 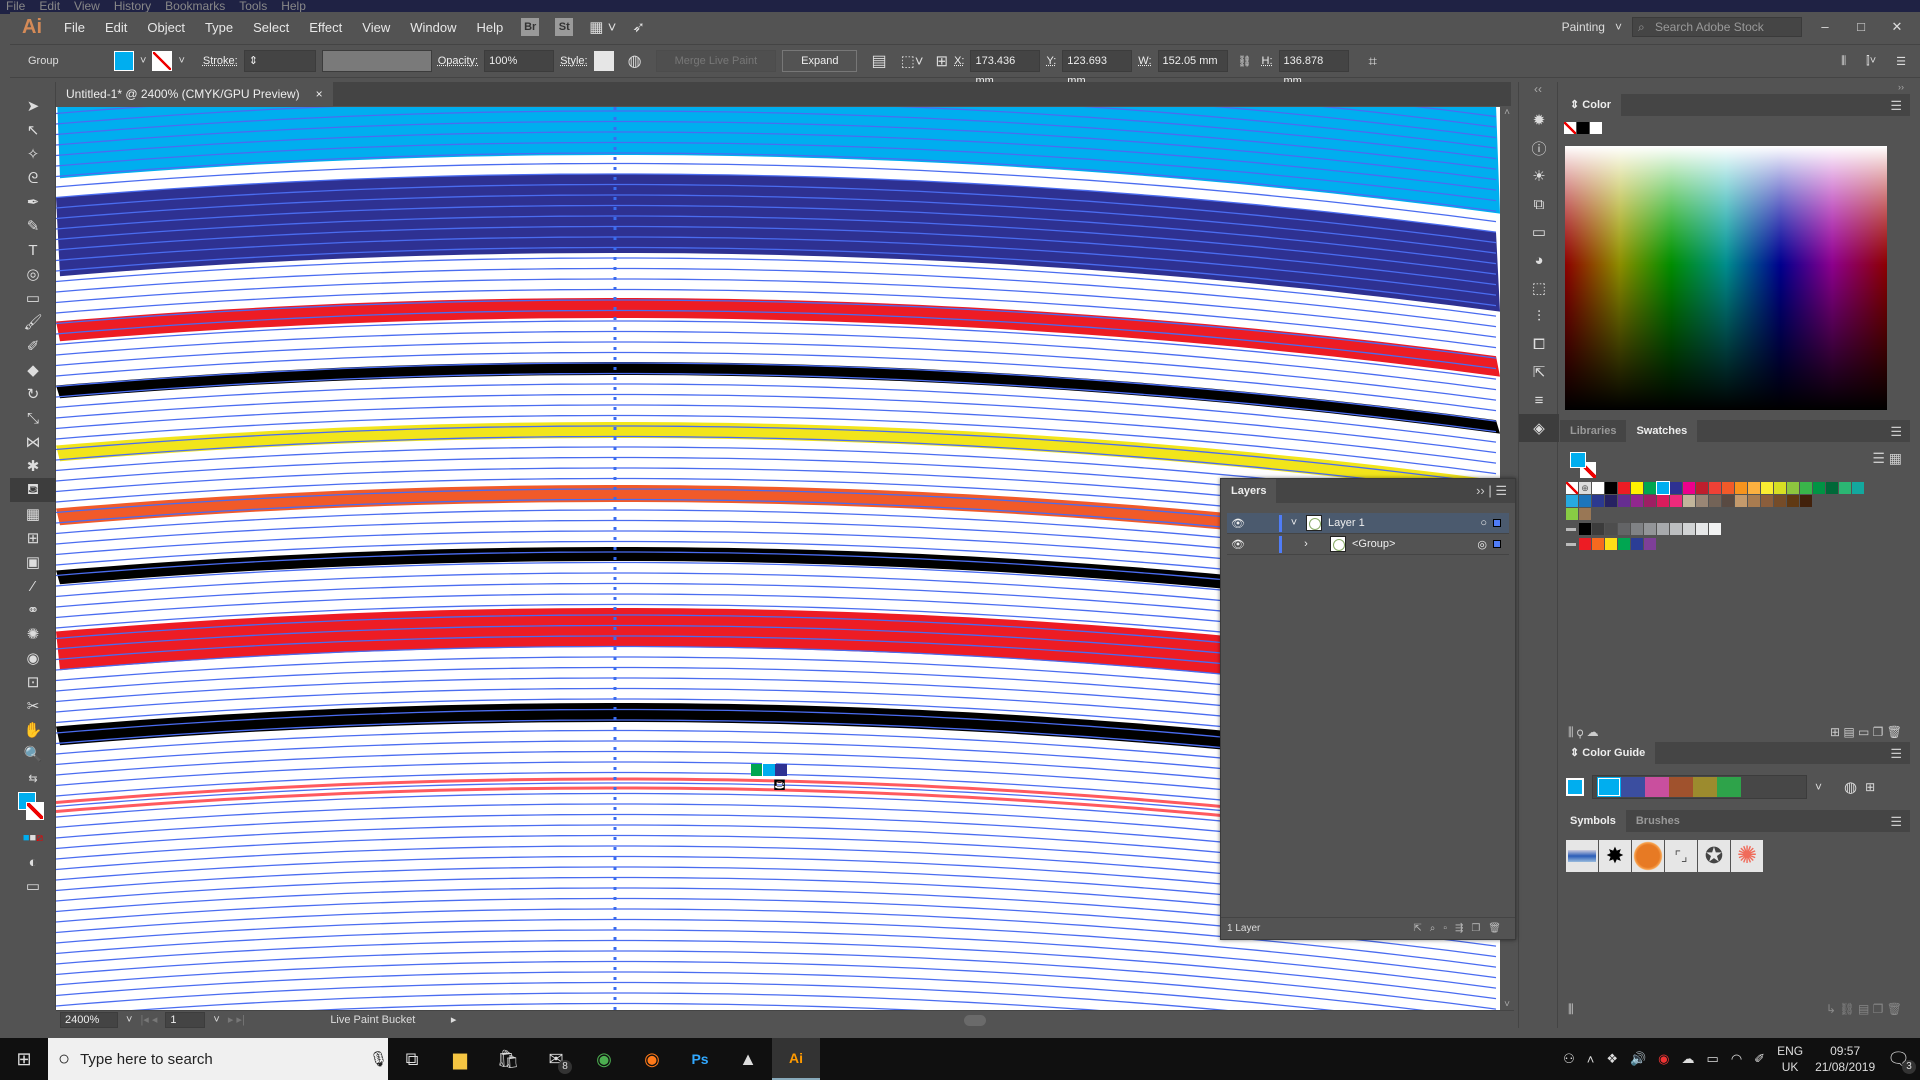 I want to click on close-tab-button: ×, so click(x=319, y=94).